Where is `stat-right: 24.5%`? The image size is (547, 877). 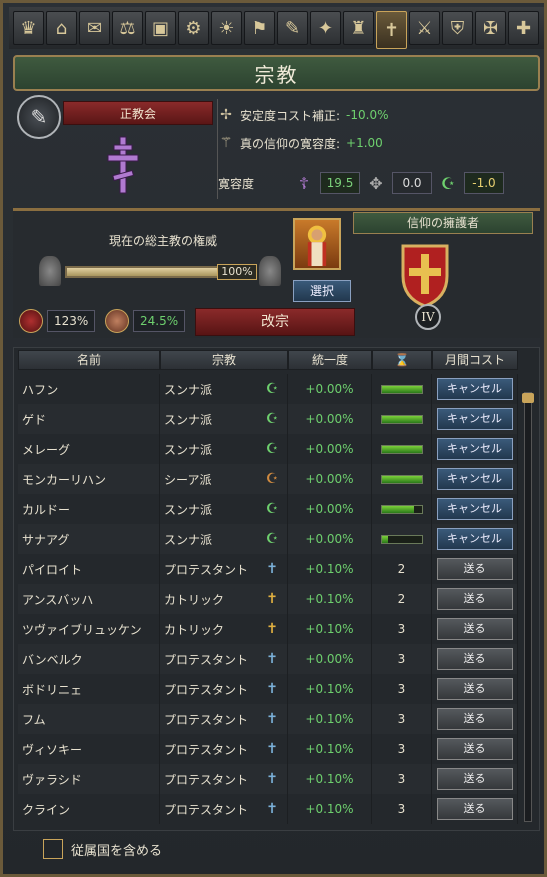
stat-right: 24.5% is located at coordinates (145, 321).